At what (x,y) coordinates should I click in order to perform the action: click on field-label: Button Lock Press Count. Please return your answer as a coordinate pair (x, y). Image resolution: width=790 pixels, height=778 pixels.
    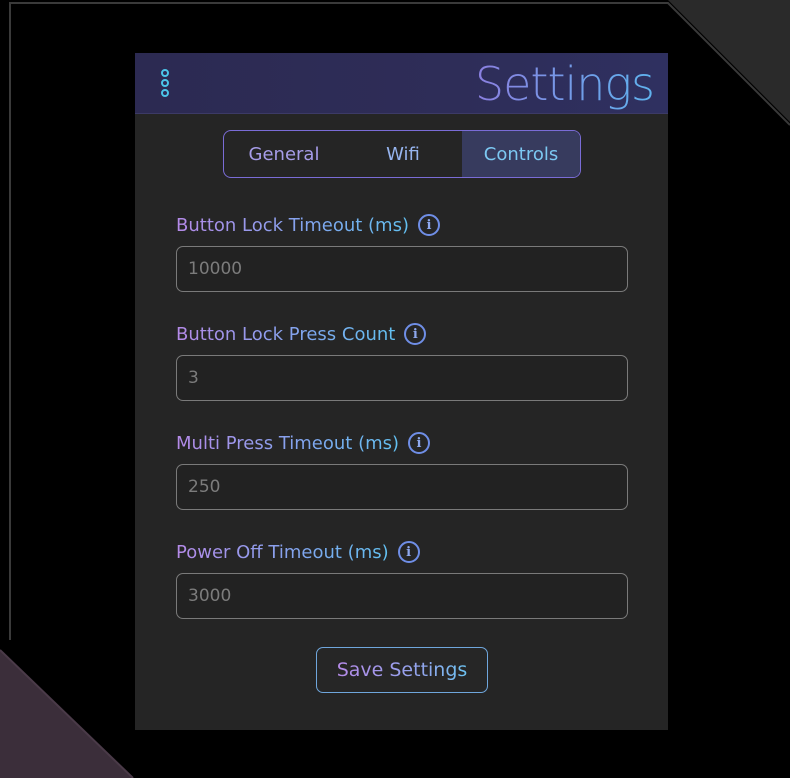
    Looking at the image, I should click on (285, 334).